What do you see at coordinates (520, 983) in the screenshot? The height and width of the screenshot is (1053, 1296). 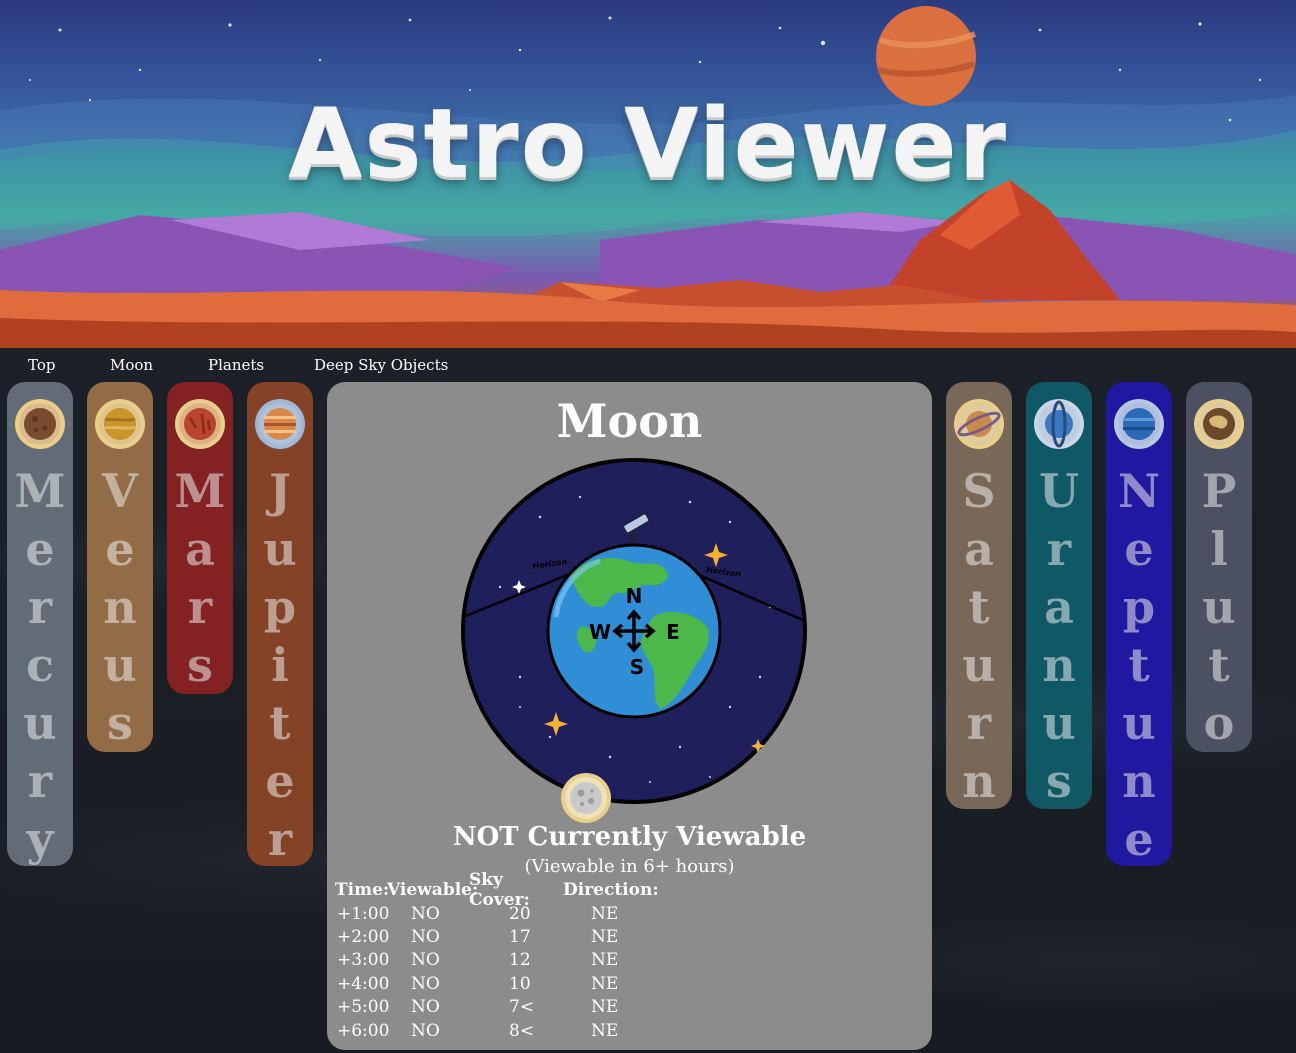 I see `cell-sky-cover: 10` at bounding box center [520, 983].